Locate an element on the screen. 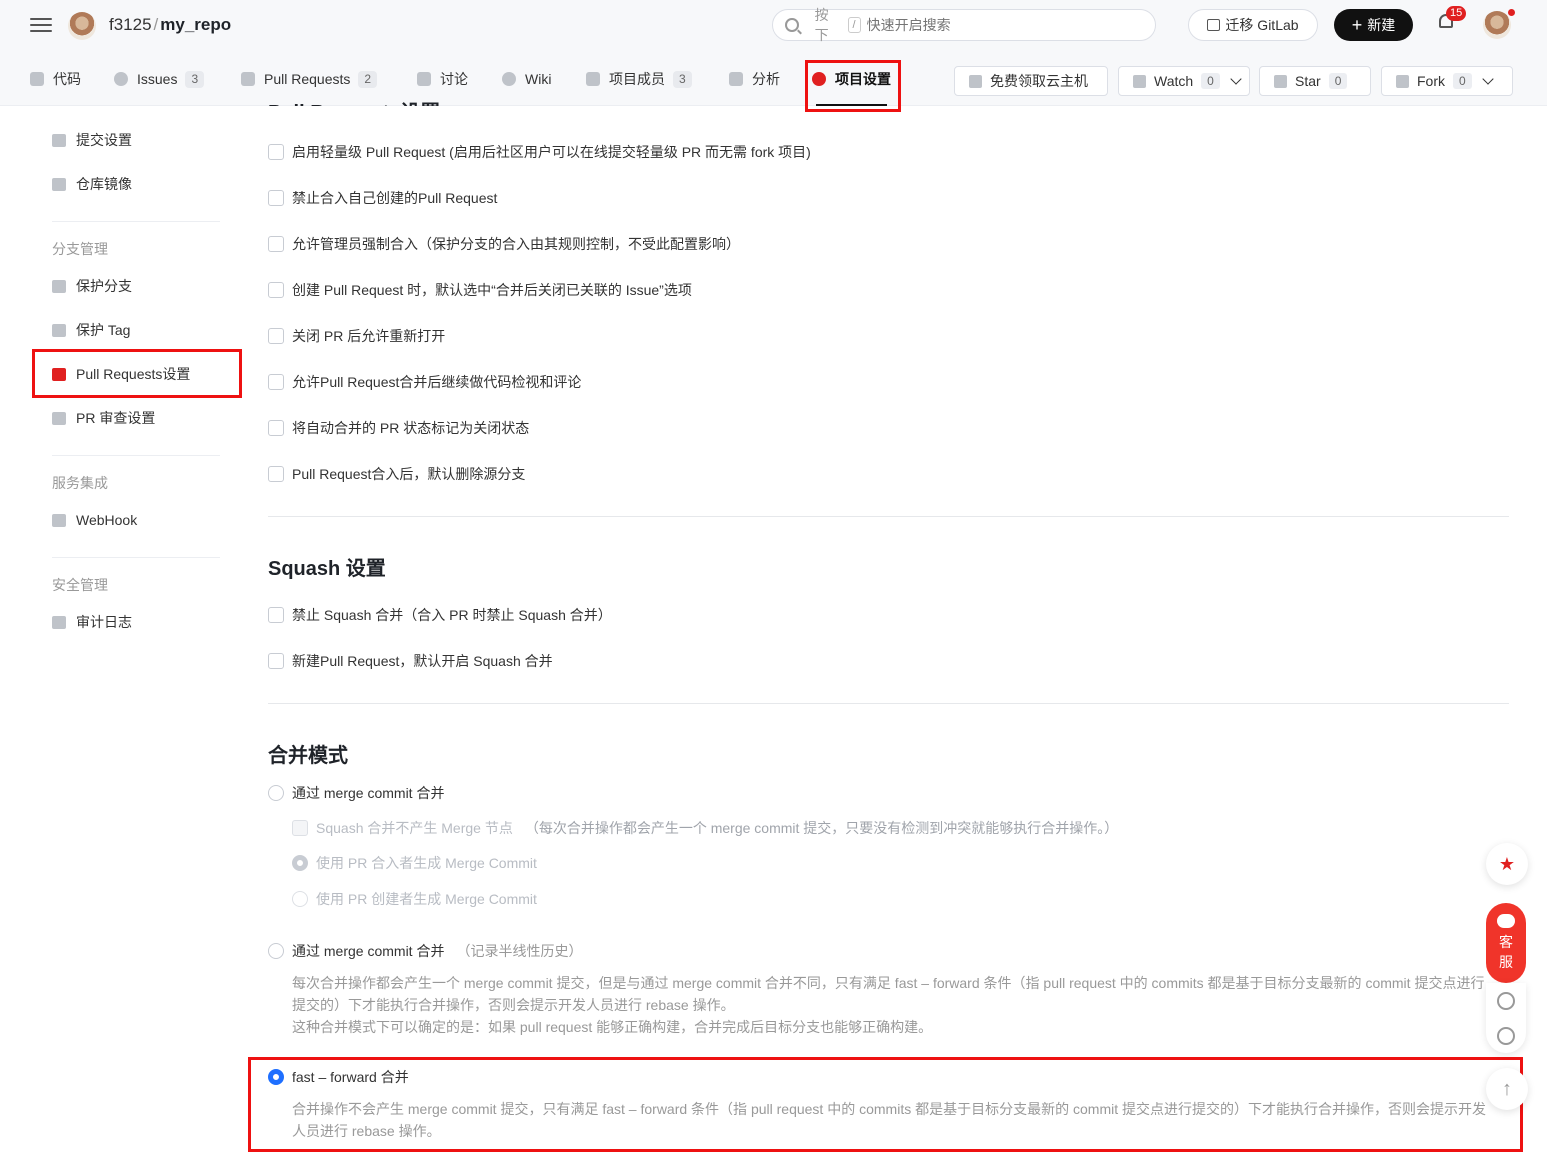 The height and width of the screenshot is (1164, 1547). radio-label: 通过 merge commit 合并 is located at coordinates (368, 951).